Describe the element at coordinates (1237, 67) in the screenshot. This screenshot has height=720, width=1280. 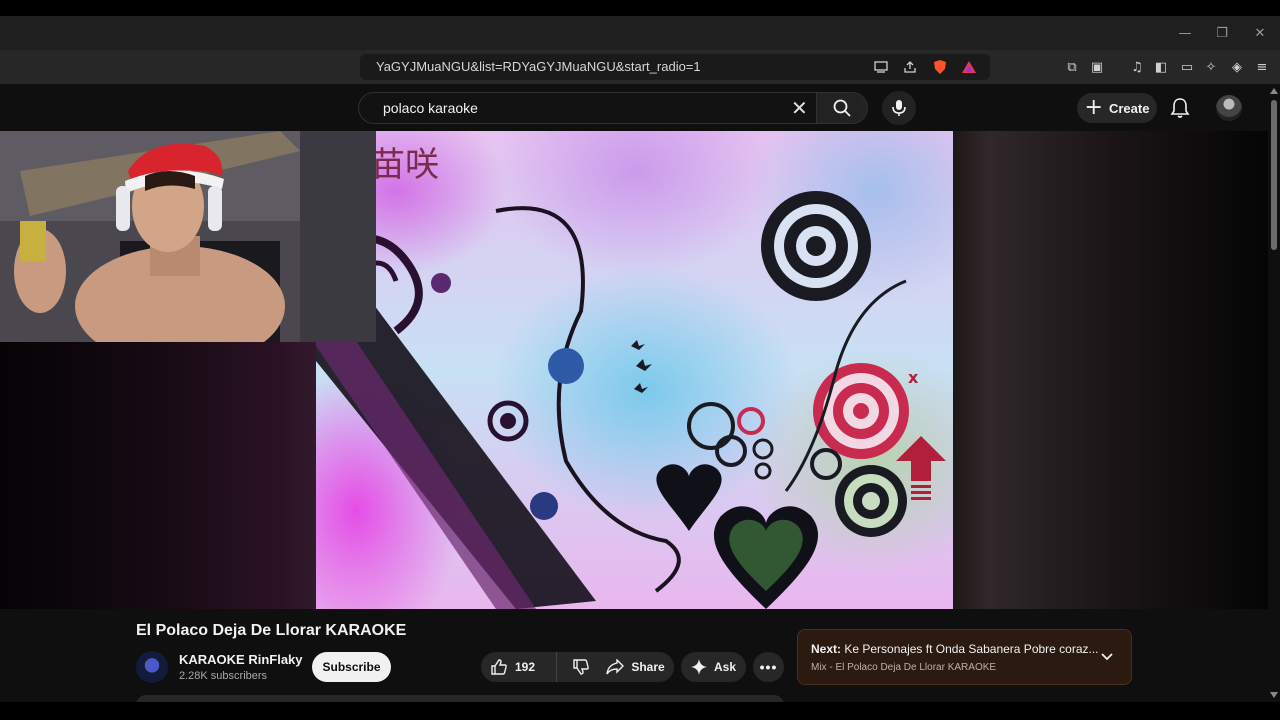
I see `vpn-icon: ◈` at that location.